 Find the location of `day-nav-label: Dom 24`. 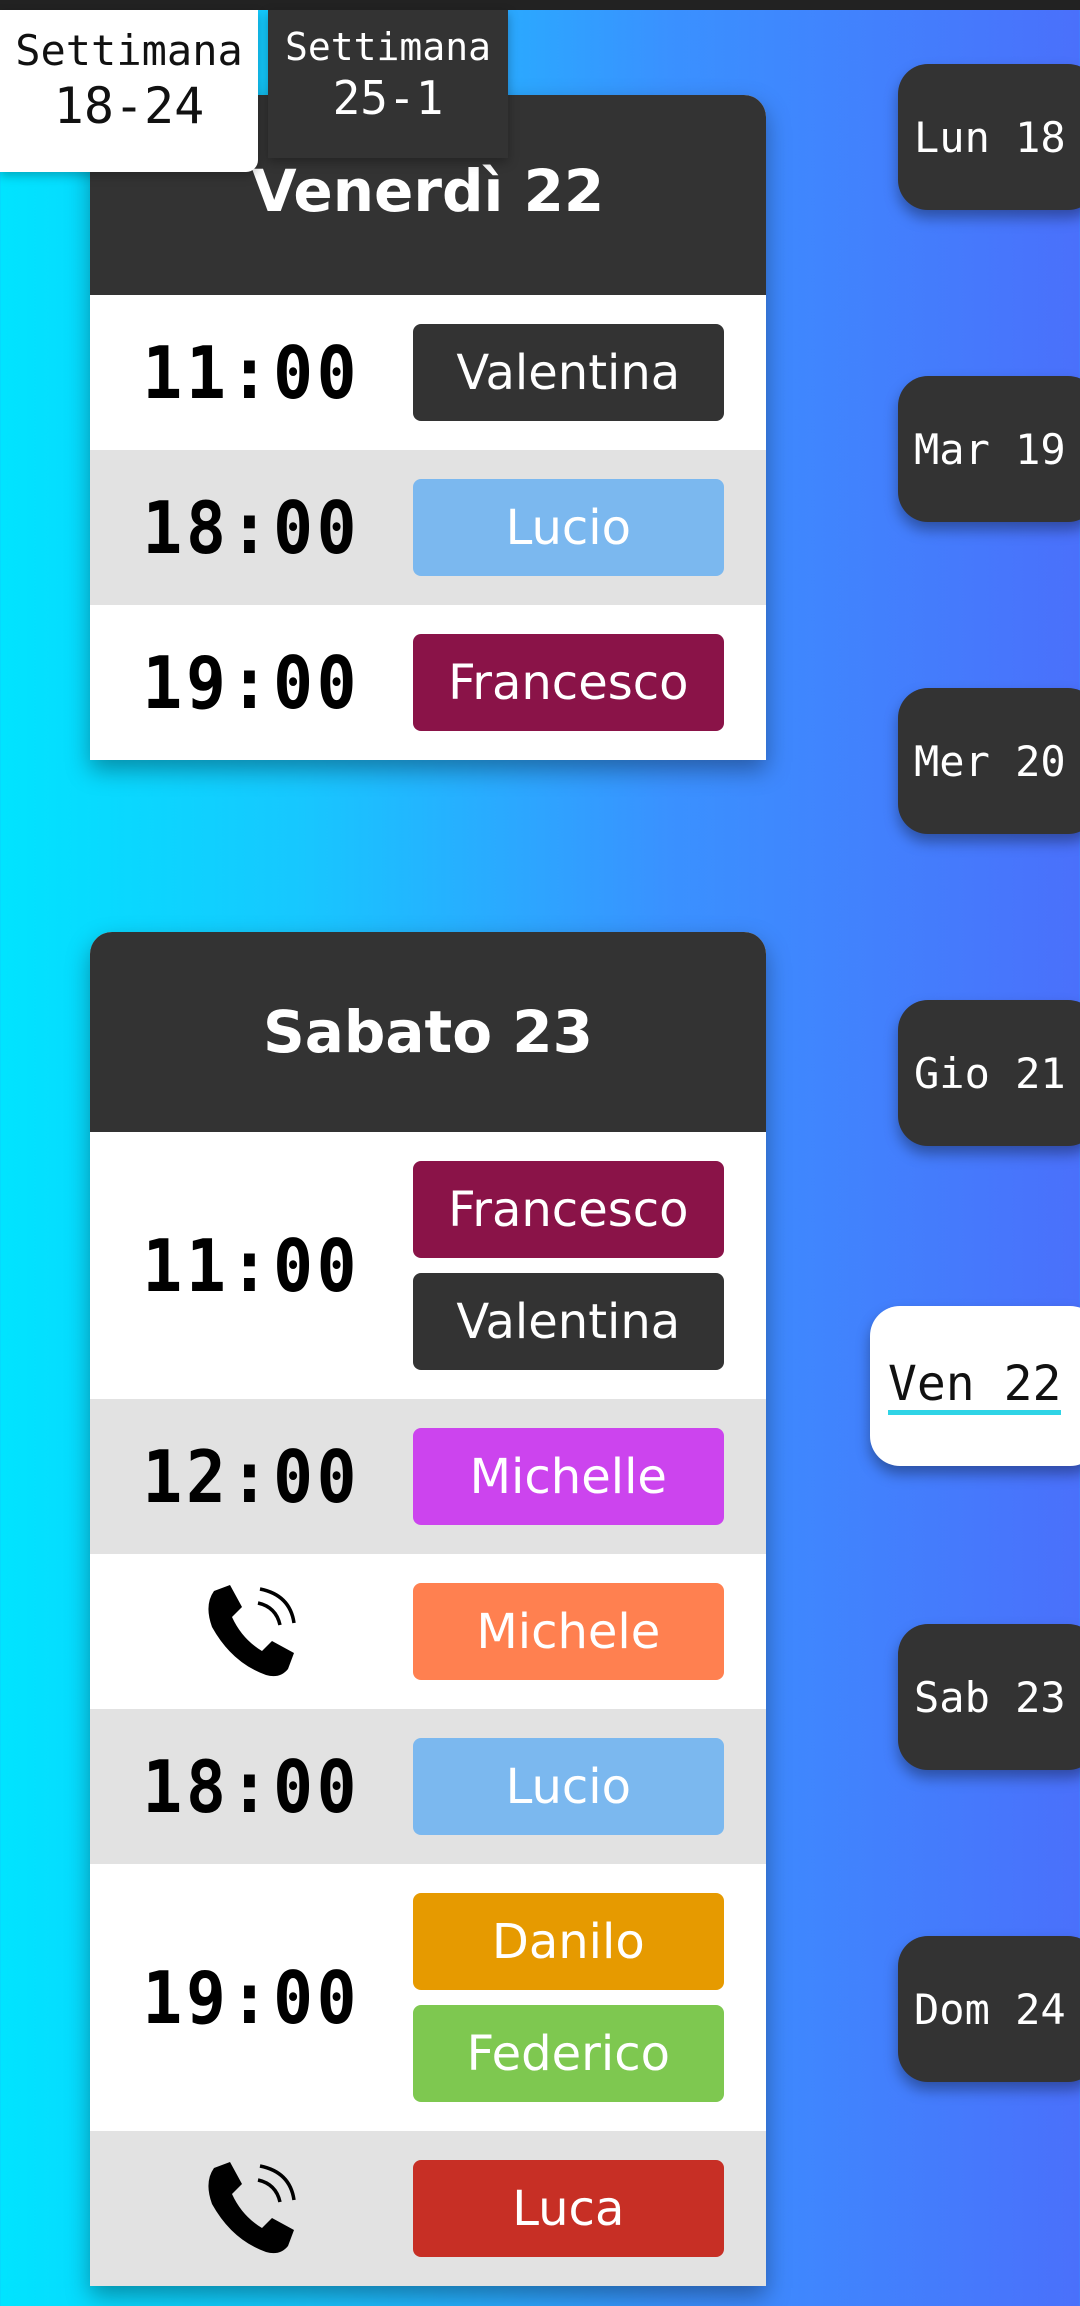

day-nav-label: Dom 24 is located at coordinates (990, 2009).